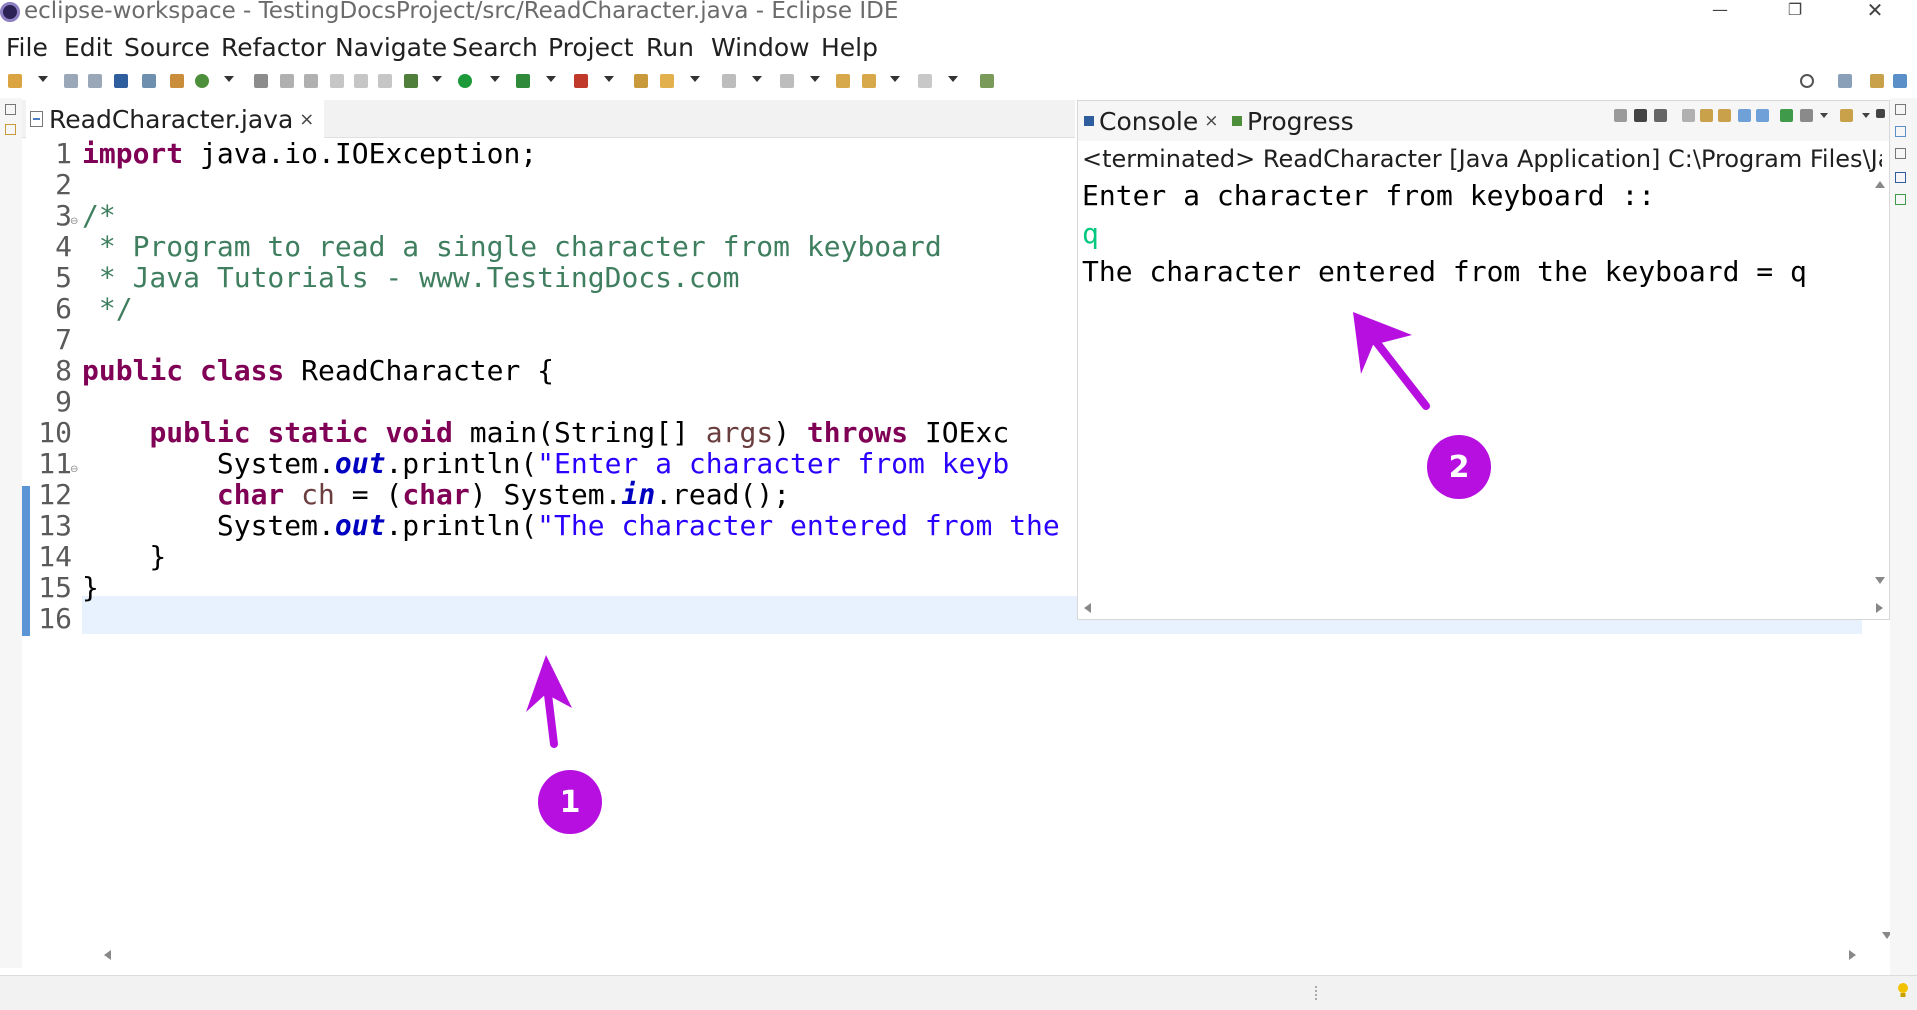 This screenshot has width=1917, height=1010. What do you see at coordinates (88, 47) in the screenshot?
I see `menu-edit: Edit` at bounding box center [88, 47].